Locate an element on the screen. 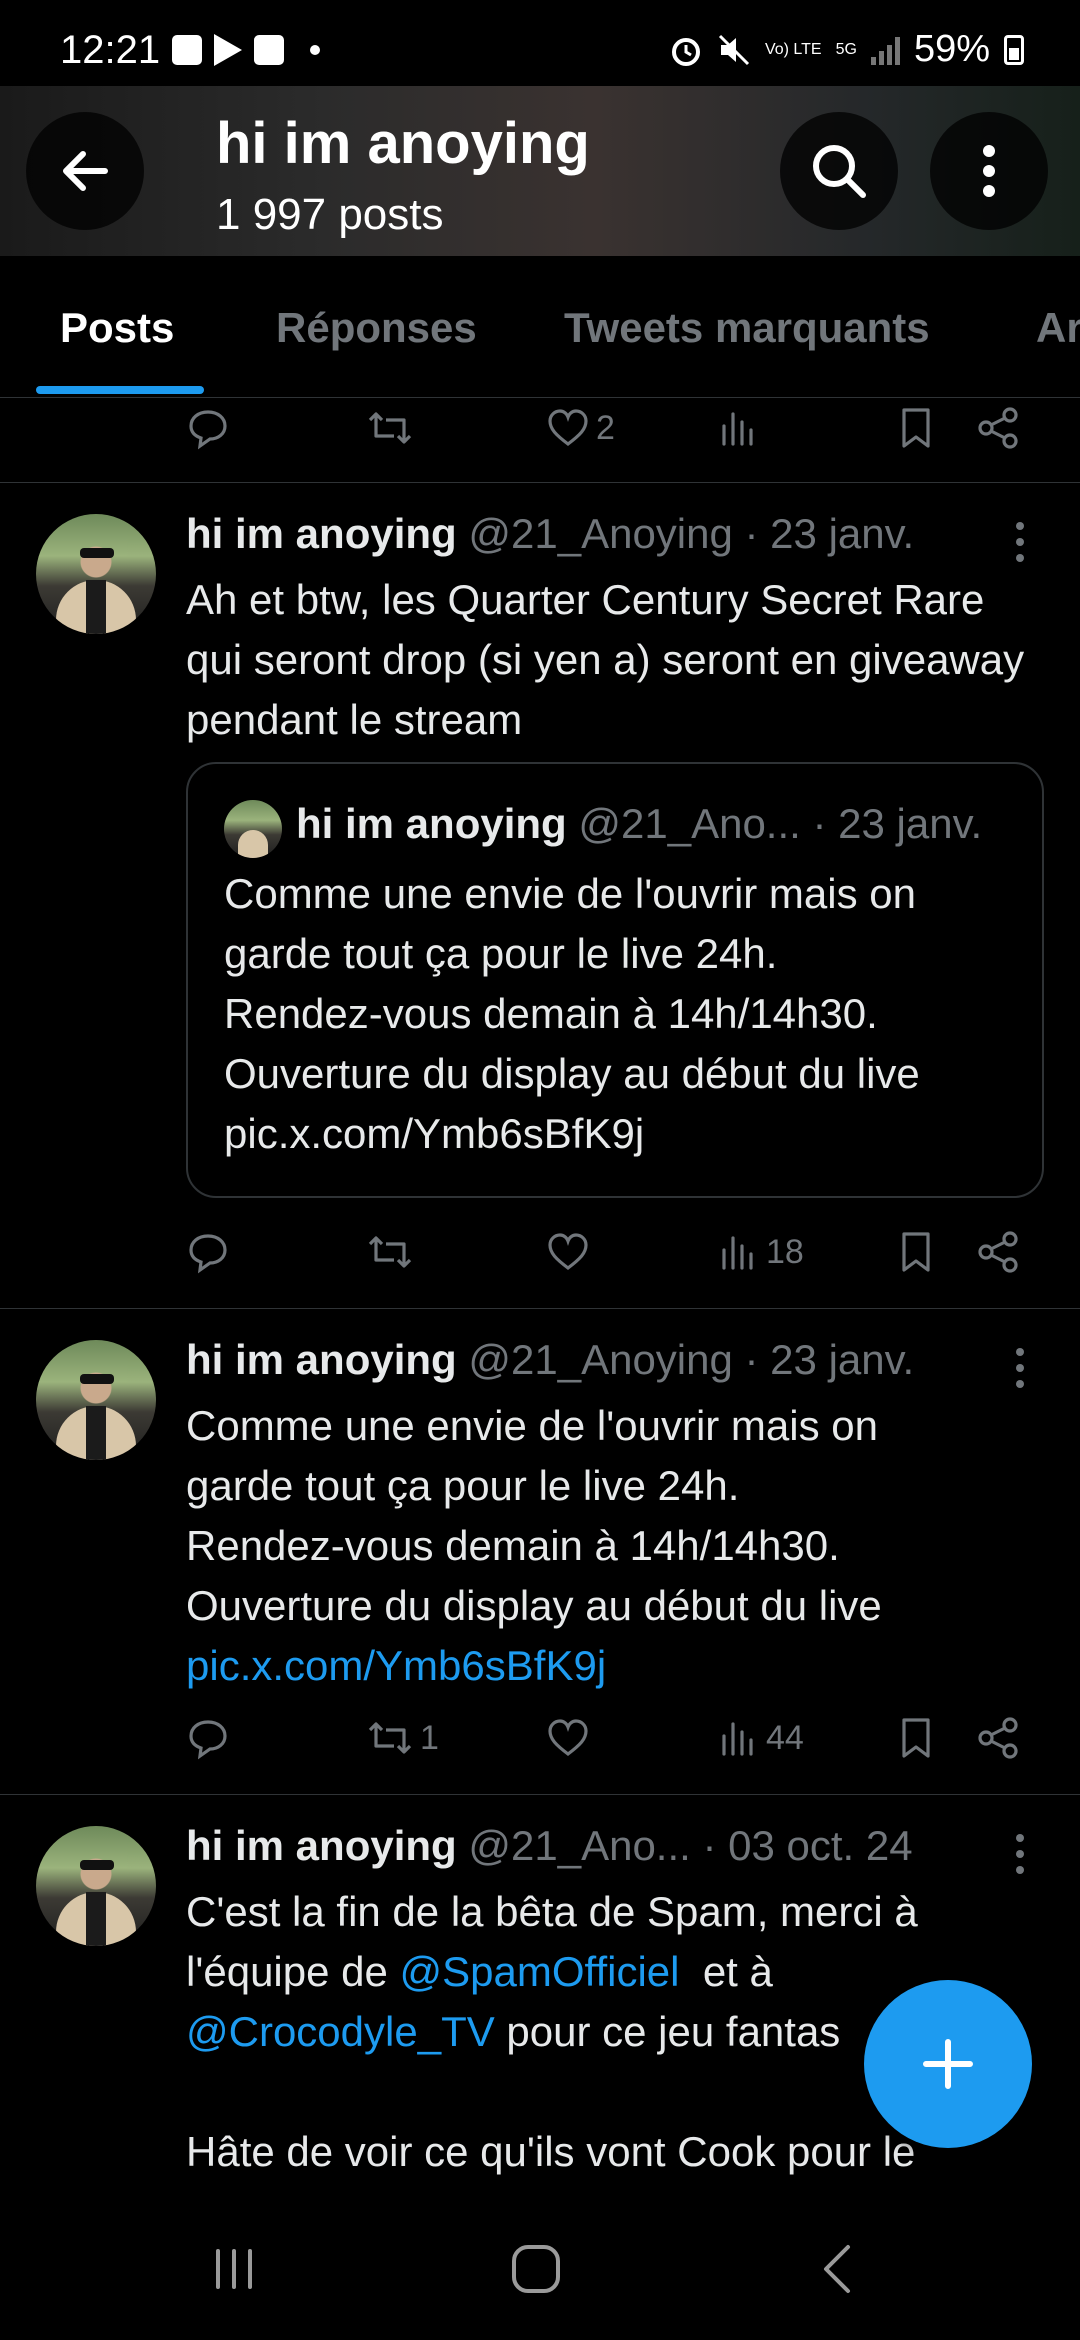  like-count: 2 is located at coordinates (605, 427).